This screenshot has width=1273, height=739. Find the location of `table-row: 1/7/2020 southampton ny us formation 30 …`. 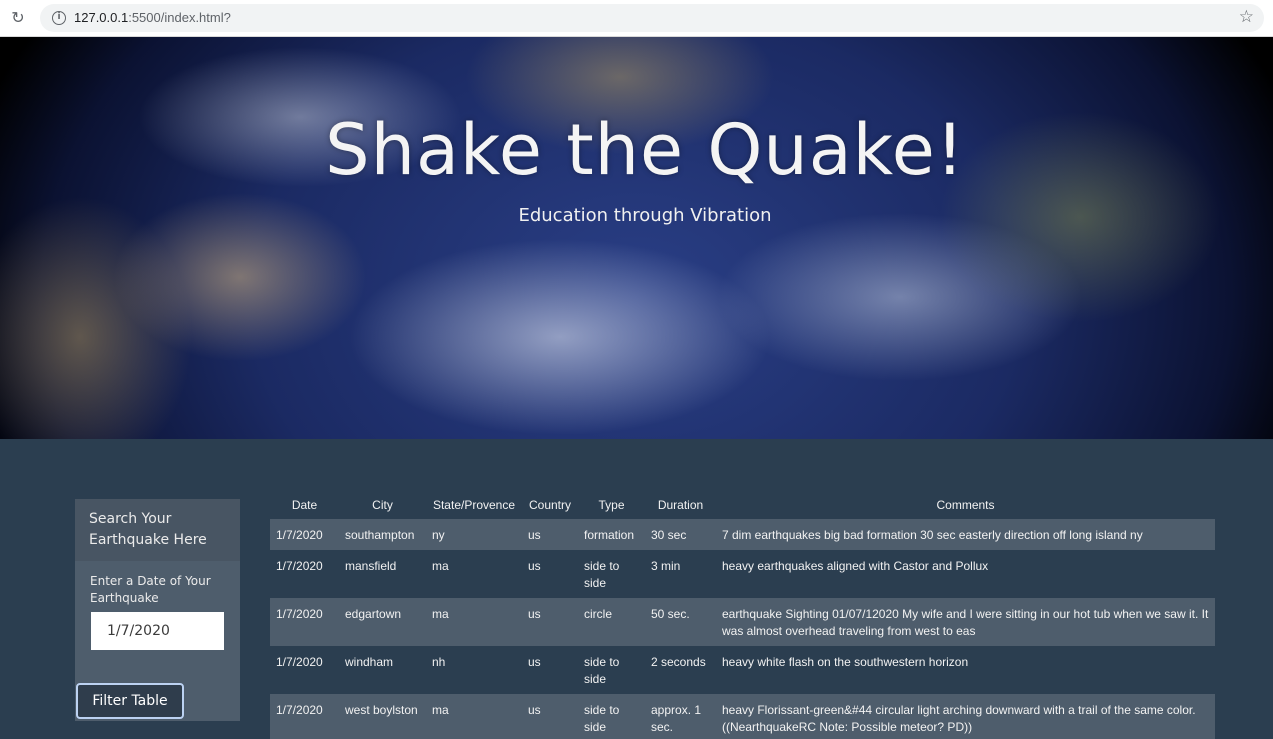

table-row: 1/7/2020 southampton ny us formation 30 … is located at coordinates (742, 534).